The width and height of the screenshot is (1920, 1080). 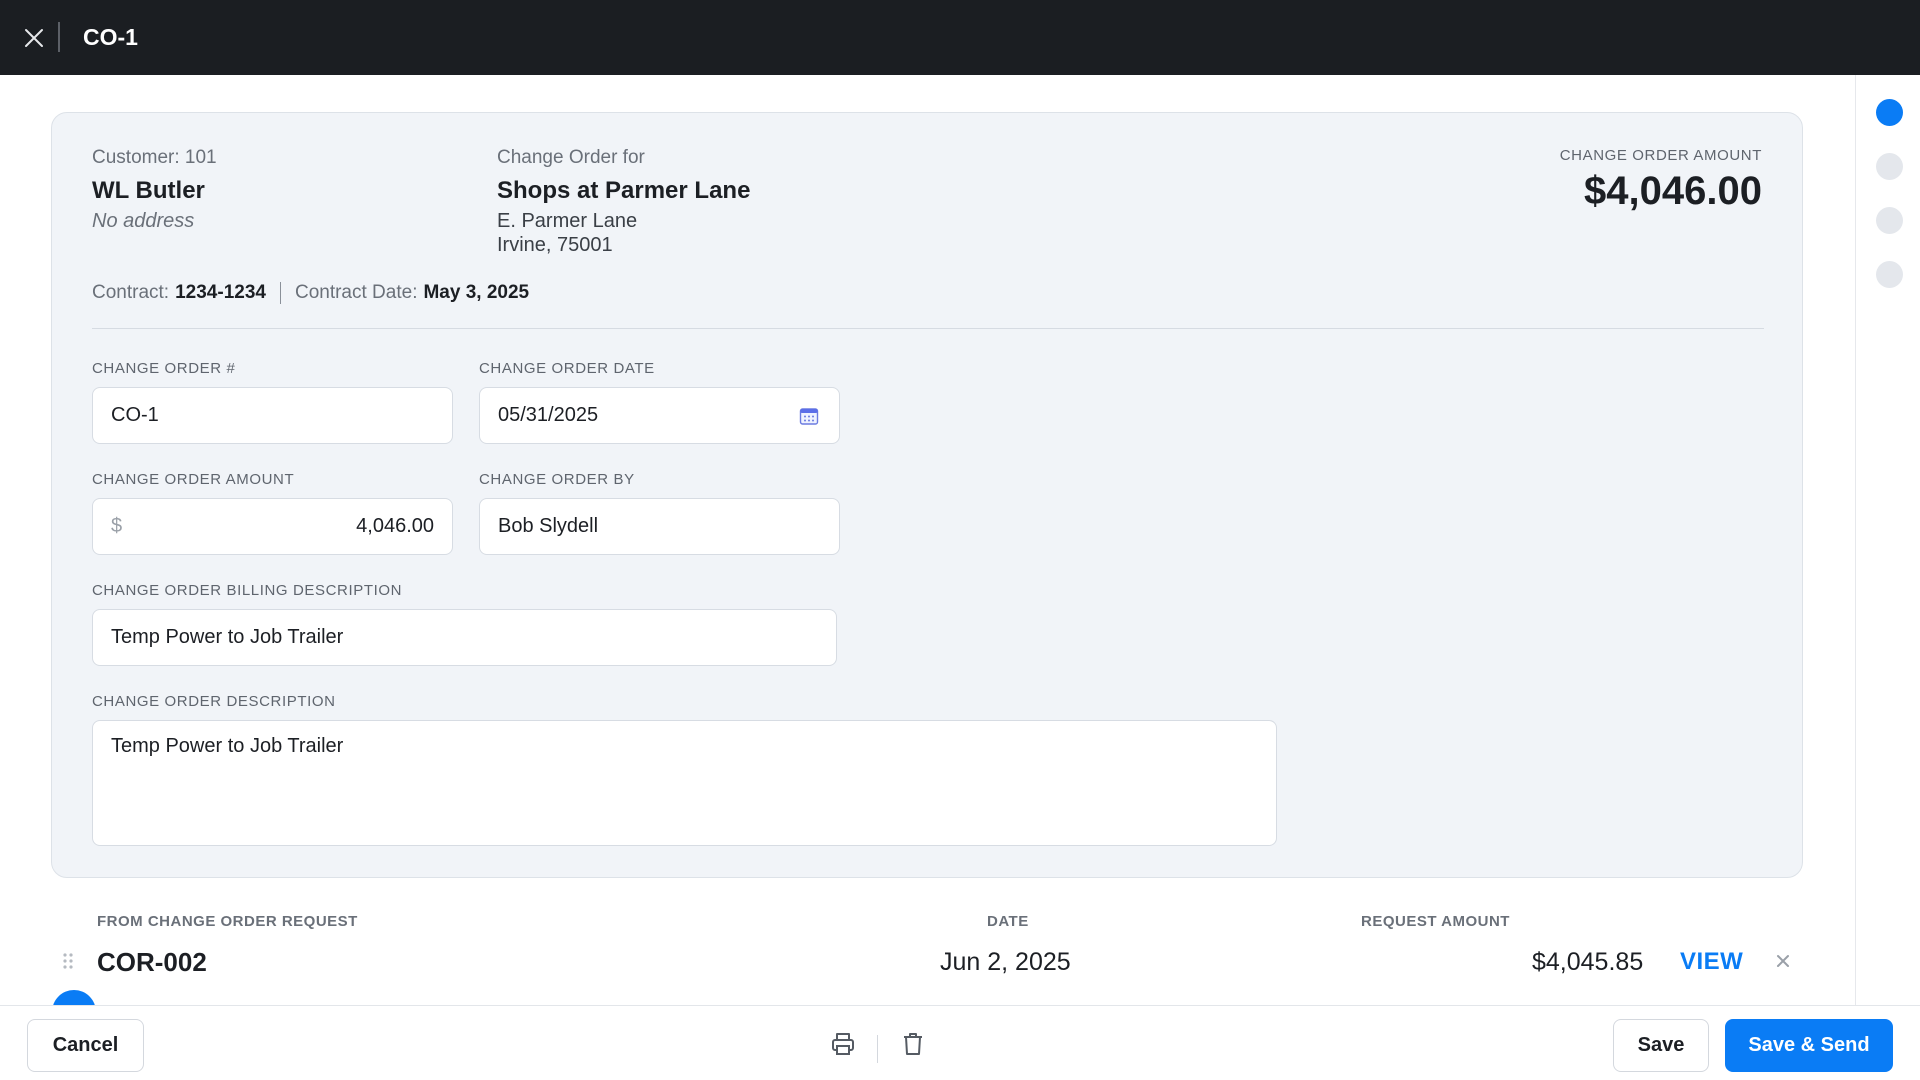 I want to click on footer-bar: Cancel Save Save & Send, so click(x=960, y=1042).